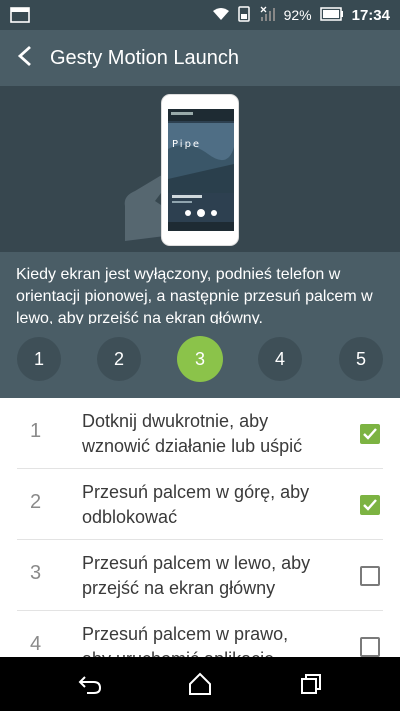  I want to click on battery-icon, so click(331, 15).